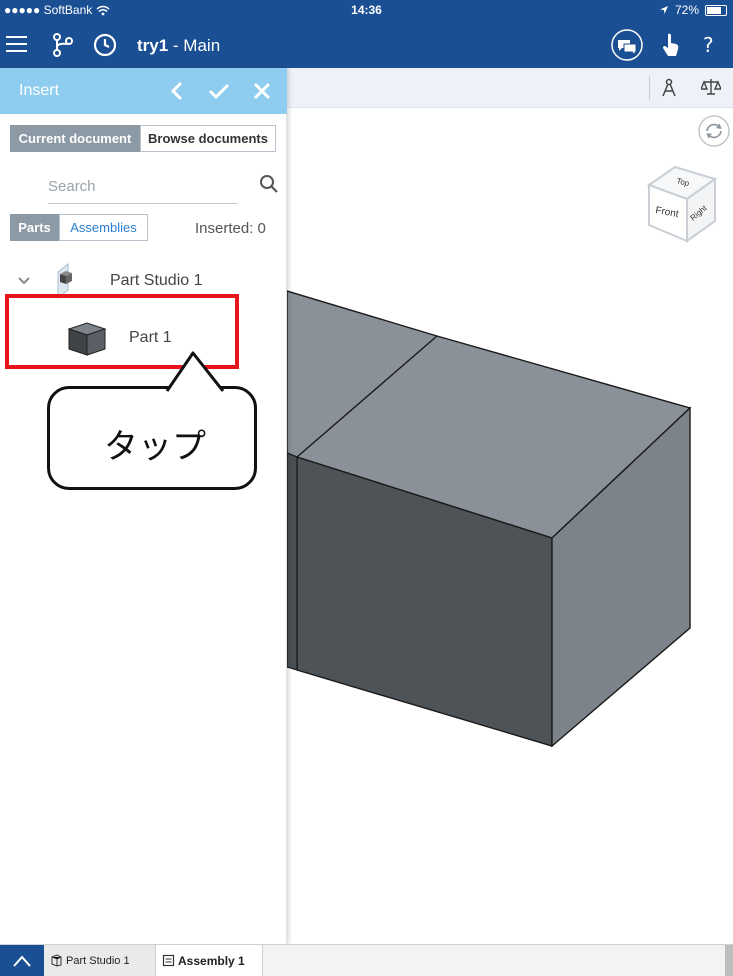 Image resolution: width=733 pixels, height=976 pixels. Describe the element at coordinates (230, 228) in the screenshot. I see `inserted-count: Inserted: 0` at that location.